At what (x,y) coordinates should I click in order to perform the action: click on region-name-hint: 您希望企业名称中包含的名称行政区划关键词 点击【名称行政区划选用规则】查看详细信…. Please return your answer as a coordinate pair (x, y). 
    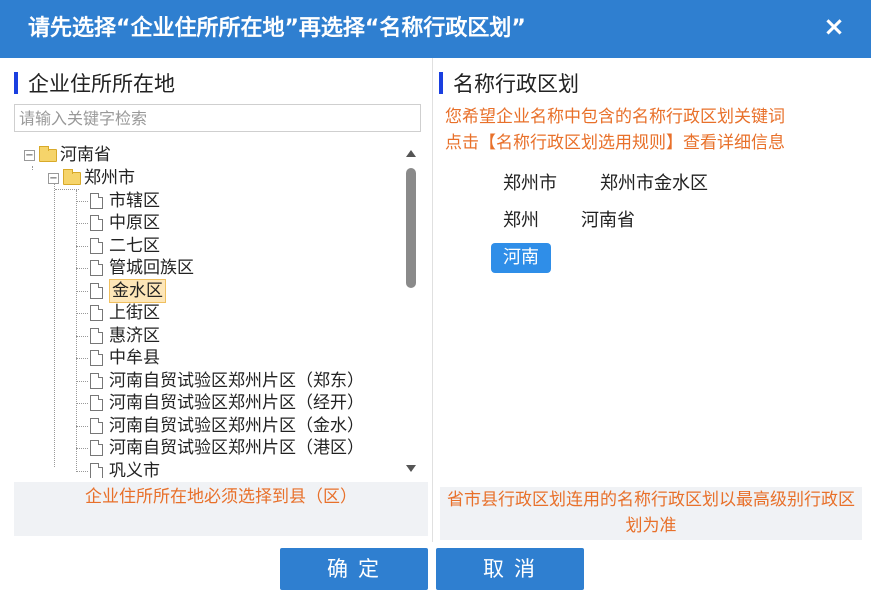
    Looking at the image, I should click on (615, 130).